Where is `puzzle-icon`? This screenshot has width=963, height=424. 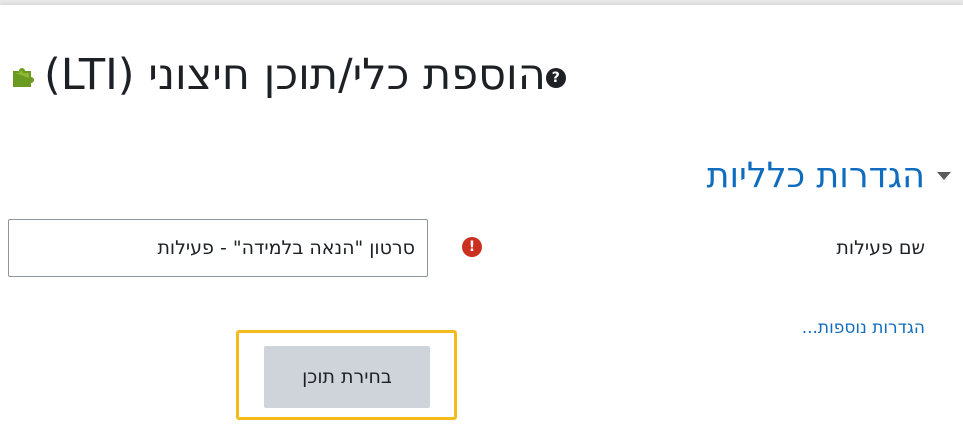
puzzle-icon is located at coordinates (23, 75).